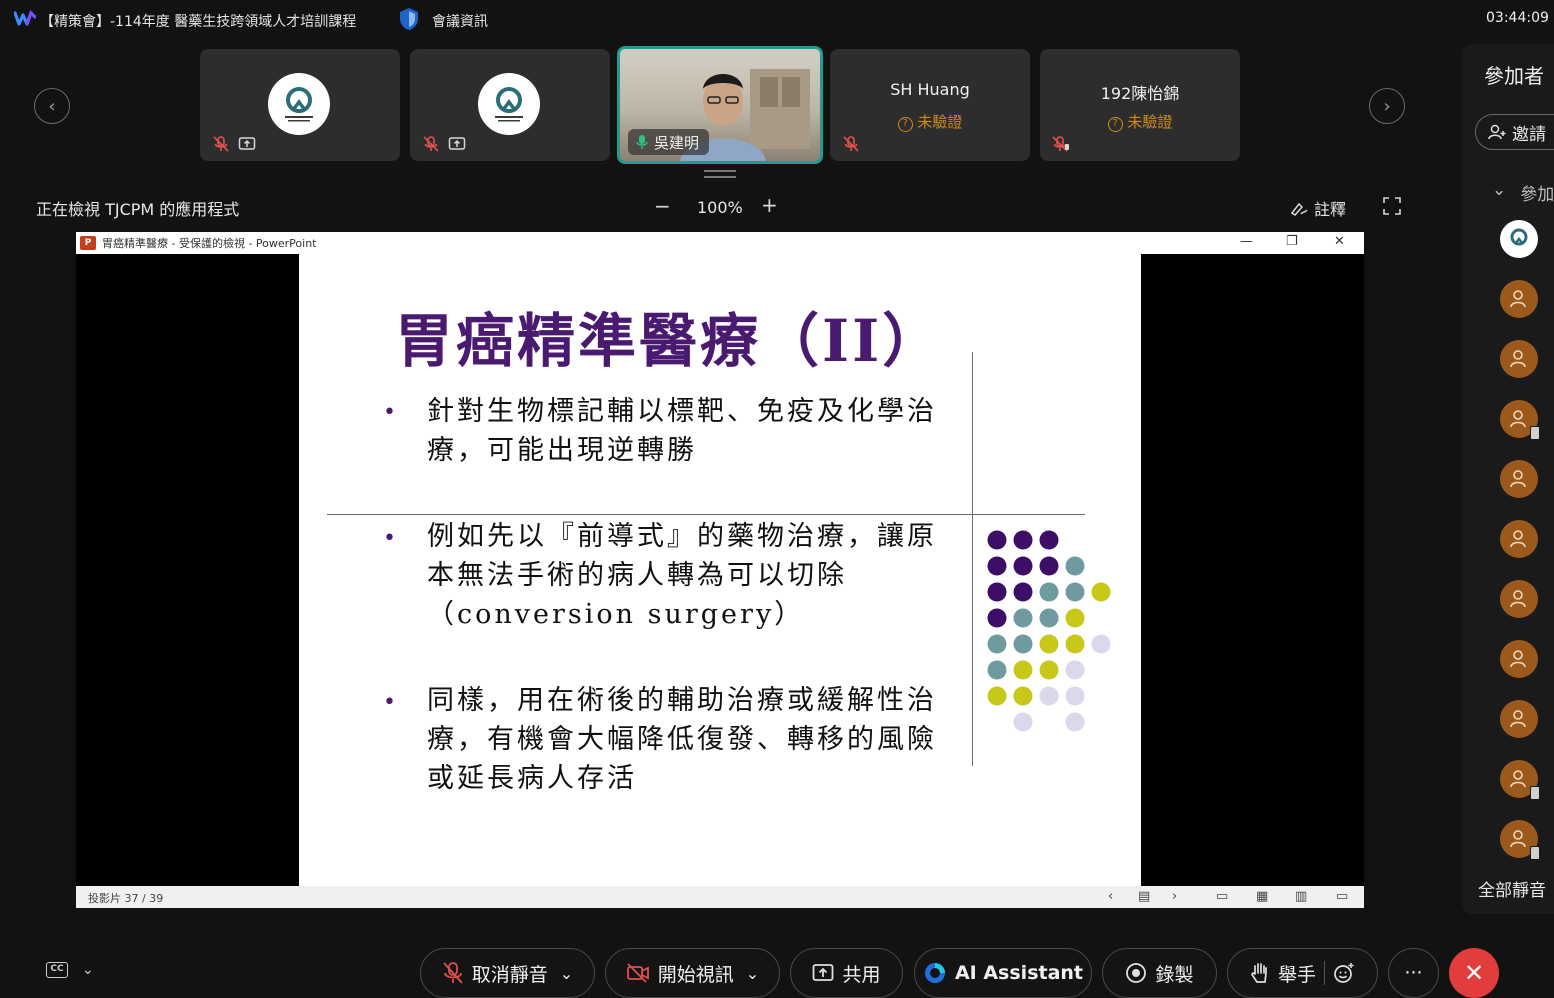  Describe the element at coordinates (846, 973) in the screenshot. I see `share-button: 共用` at that location.